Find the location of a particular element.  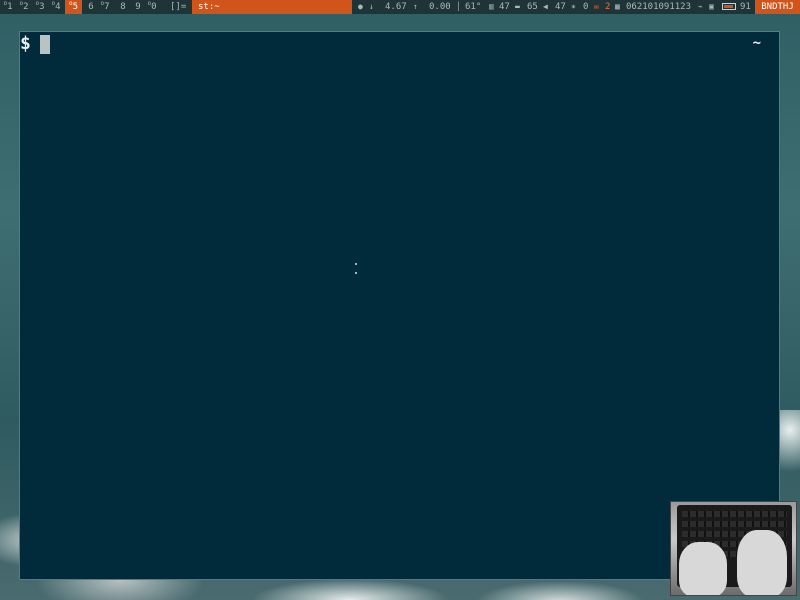

workspace-2: o2 is located at coordinates (24, 7).